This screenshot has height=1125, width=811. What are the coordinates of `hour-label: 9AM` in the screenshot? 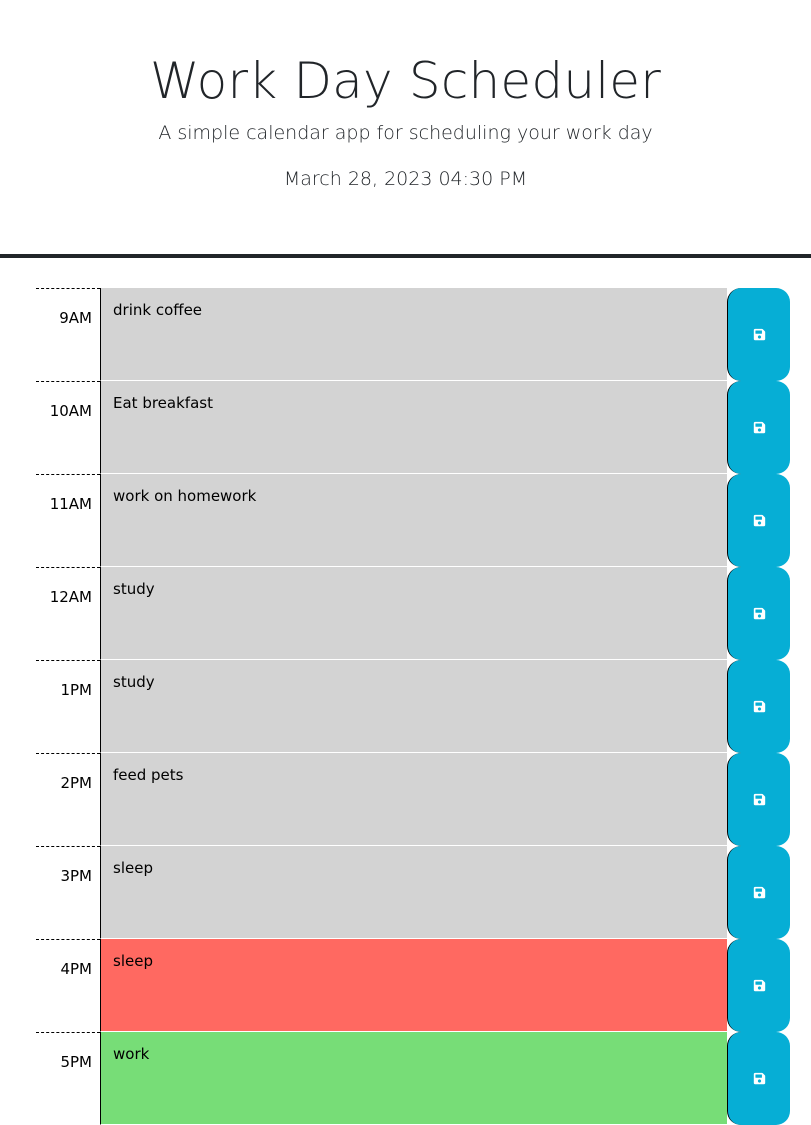 It's located at (68, 334).